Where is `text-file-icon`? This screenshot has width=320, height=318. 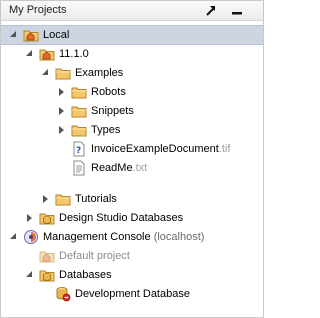
text-file-icon is located at coordinates (79, 168).